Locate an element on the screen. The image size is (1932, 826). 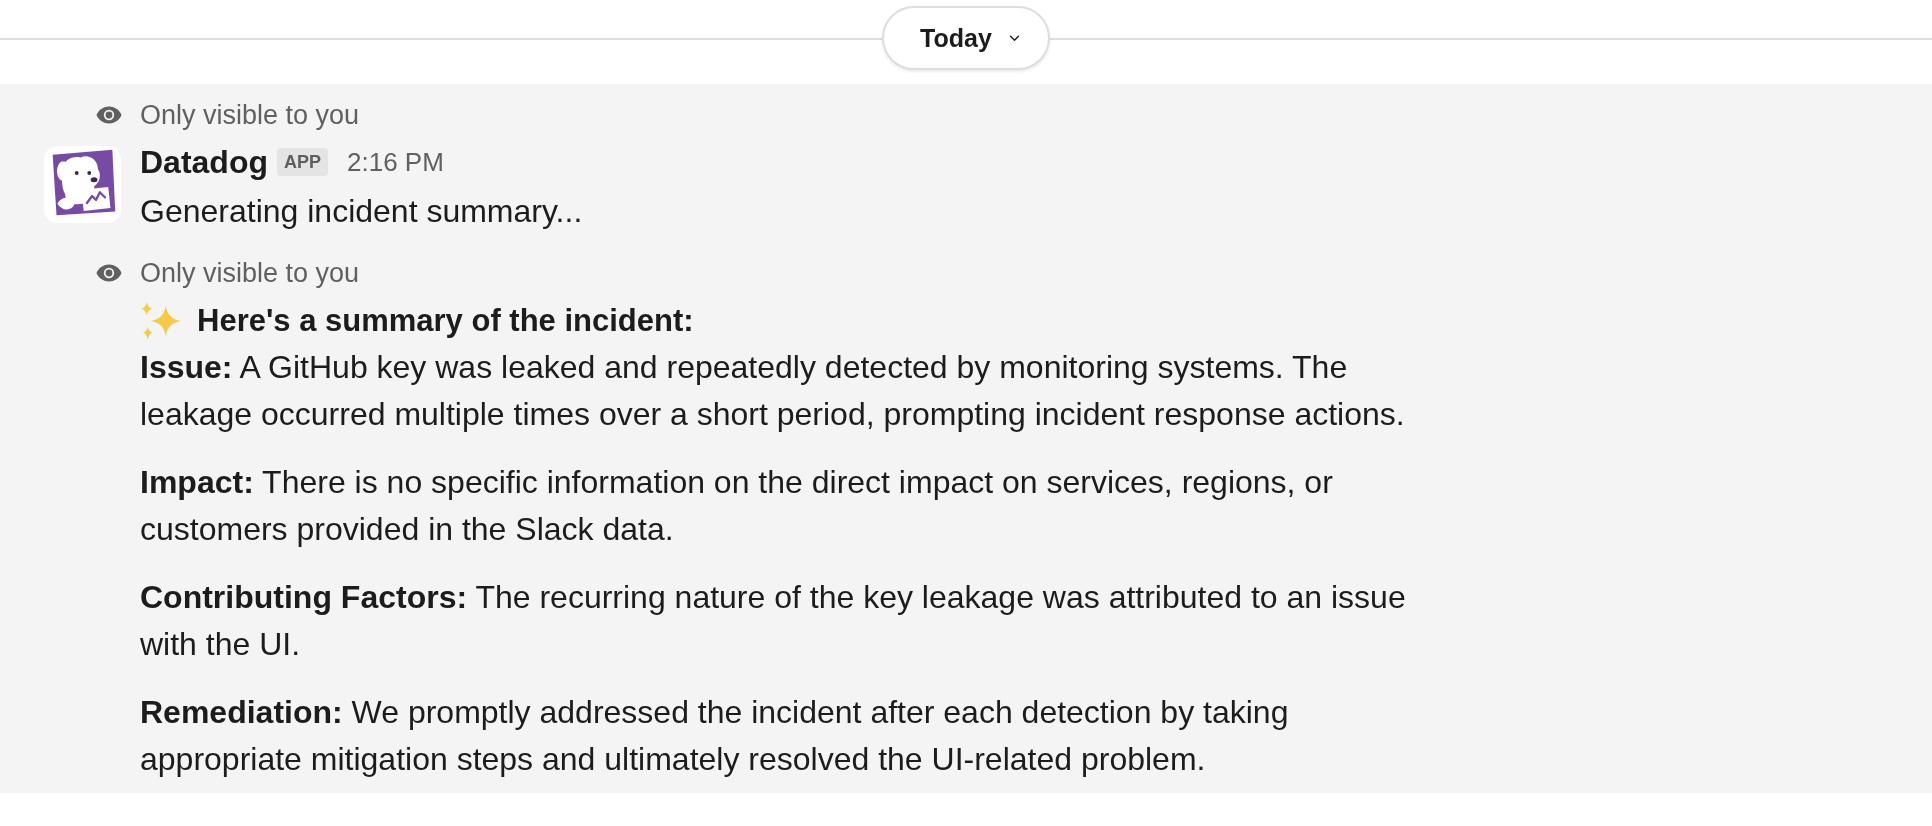
summary-paragraph: Contributing Factors: The recurring nature of the key leakage was attributed to an issue with the UI. is located at coordinates (773, 621).